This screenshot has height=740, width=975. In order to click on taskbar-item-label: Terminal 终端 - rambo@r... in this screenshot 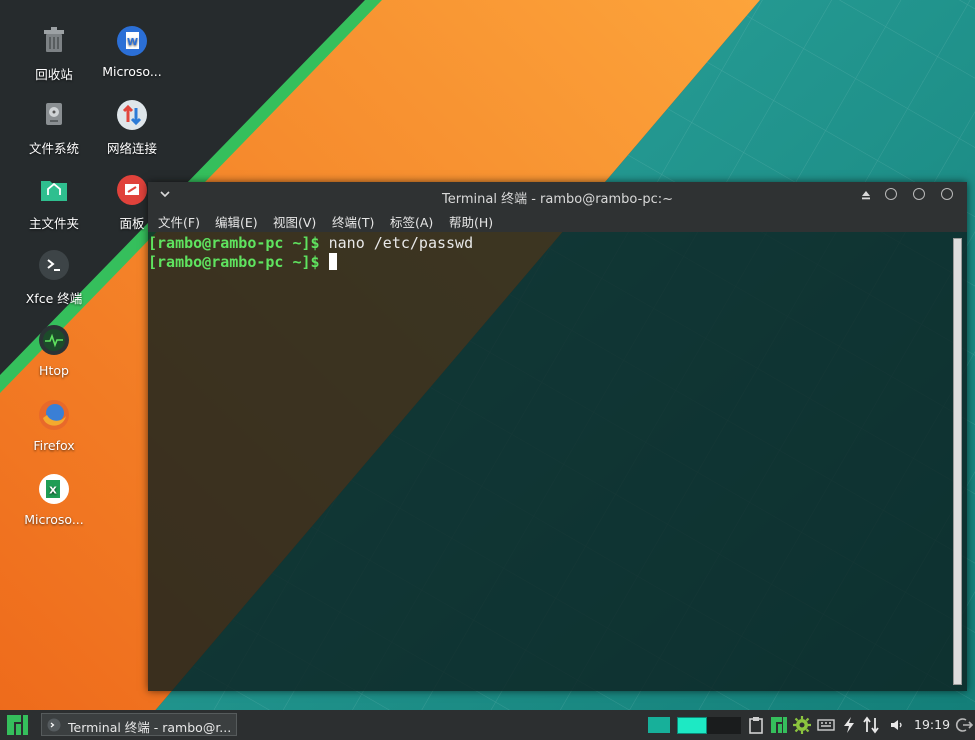, I will do `click(150, 727)`.